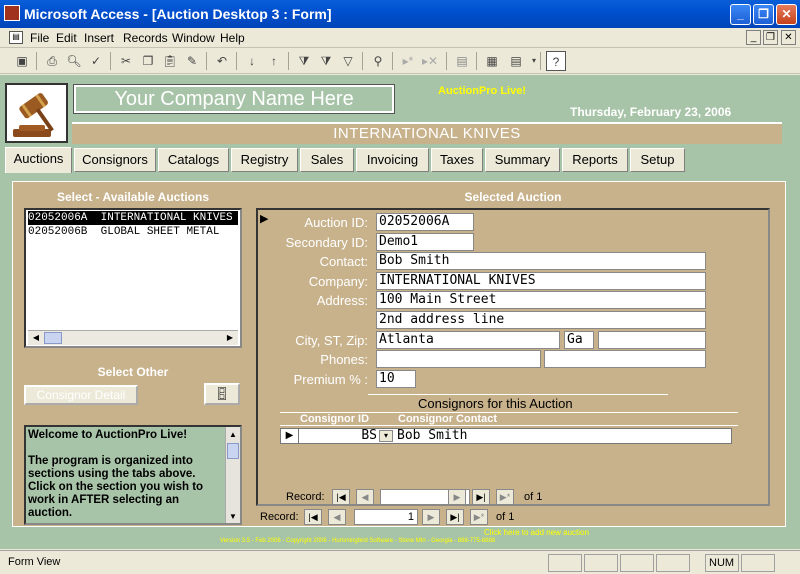 This screenshot has width=800, height=574. I want to click on minimize-button: _, so click(740, 14).